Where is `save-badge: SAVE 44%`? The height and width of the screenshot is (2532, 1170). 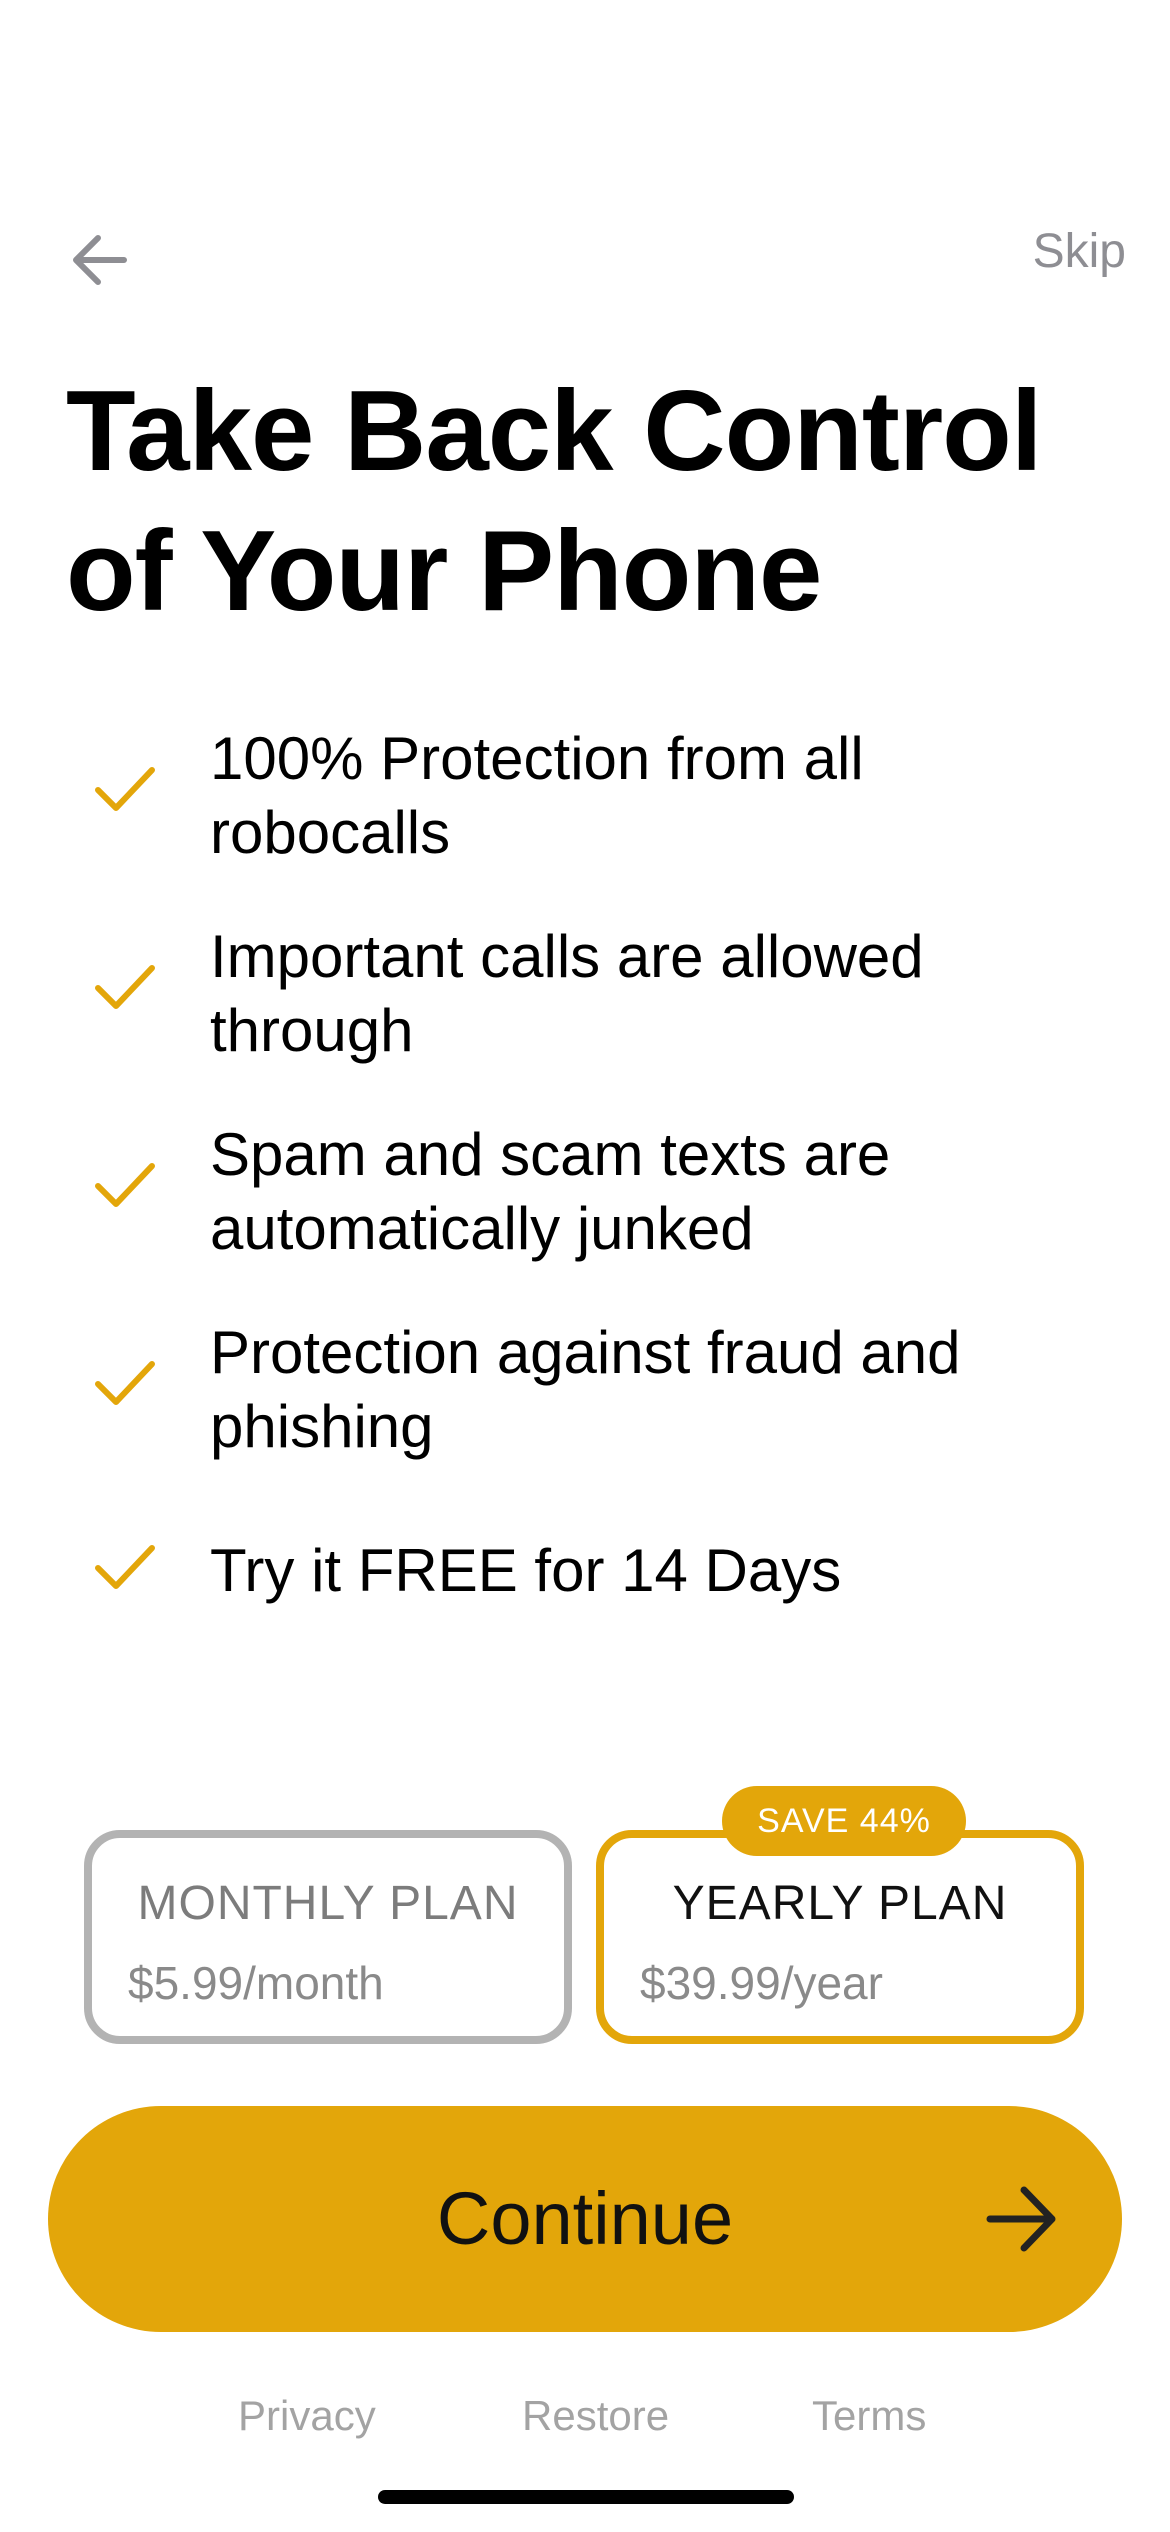
save-badge: SAVE 44% is located at coordinates (844, 1821).